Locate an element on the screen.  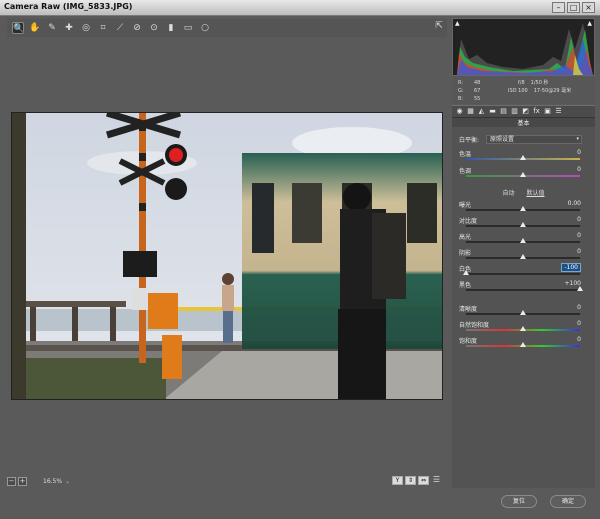
vibrance-thumb is located at coordinates (523, 328).